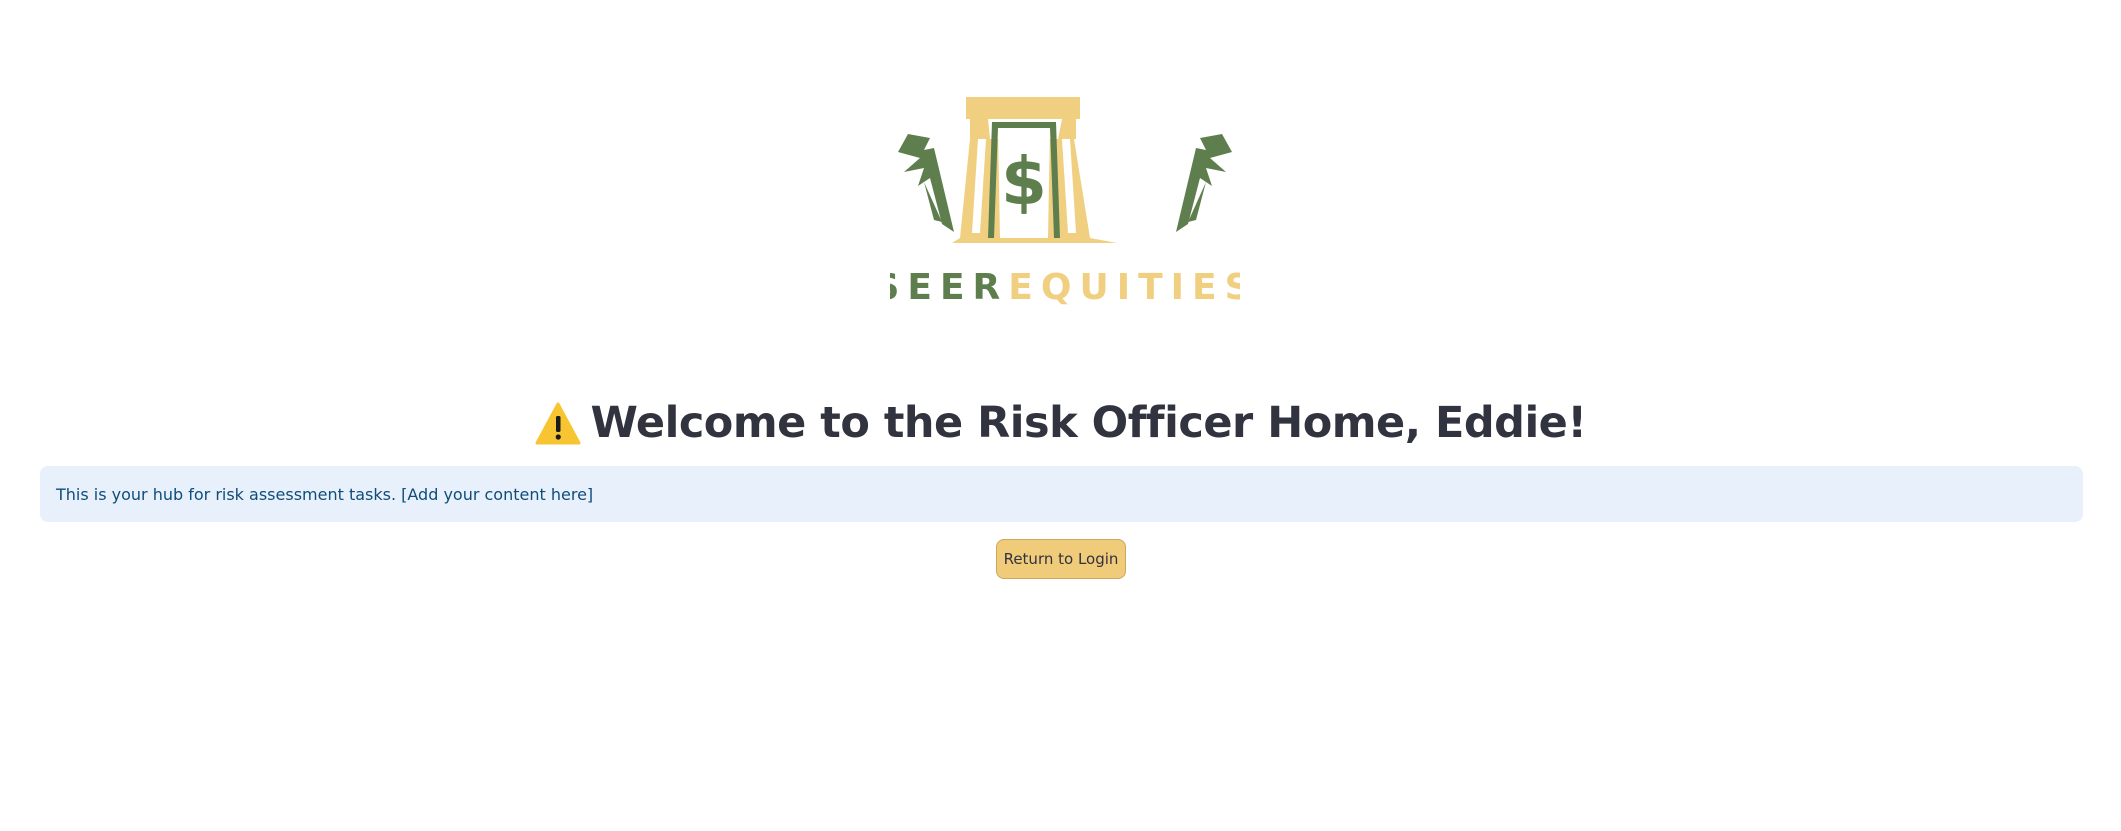  Describe the element at coordinates (1088, 423) in the screenshot. I see `page-title: Welcome to the Risk Officer Home, Eddie!` at that location.